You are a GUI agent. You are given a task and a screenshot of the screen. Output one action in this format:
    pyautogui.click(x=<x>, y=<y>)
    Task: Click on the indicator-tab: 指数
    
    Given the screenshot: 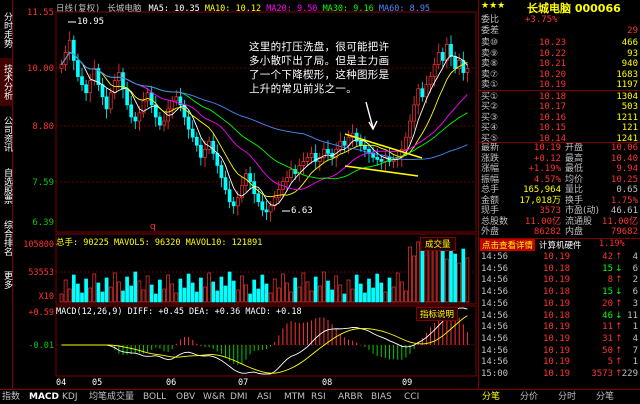 What is the action you would take?
    pyautogui.click(x=11, y=397)
    